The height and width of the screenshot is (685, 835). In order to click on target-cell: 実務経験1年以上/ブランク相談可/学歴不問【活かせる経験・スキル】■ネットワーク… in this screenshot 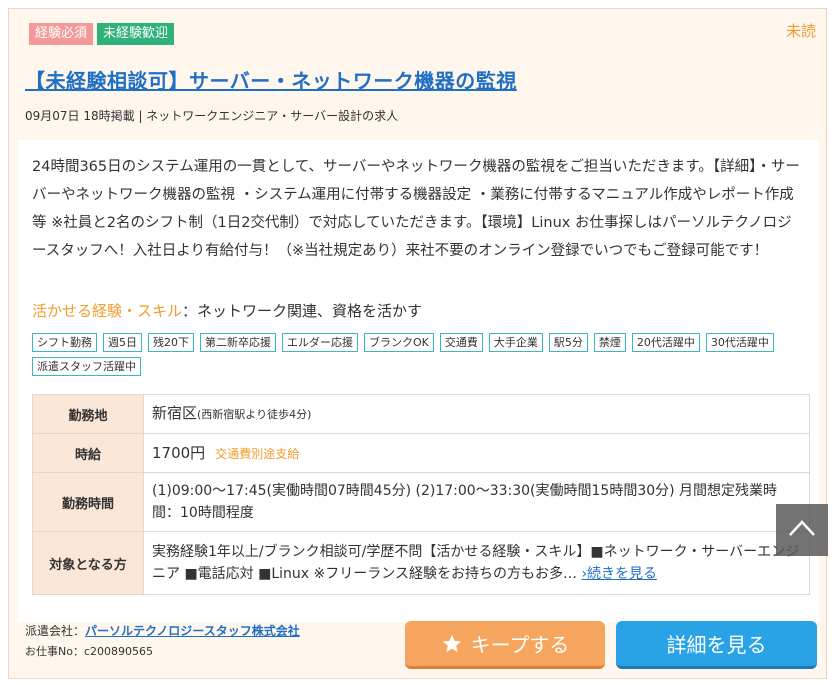, I will do `click(476, 563)`.